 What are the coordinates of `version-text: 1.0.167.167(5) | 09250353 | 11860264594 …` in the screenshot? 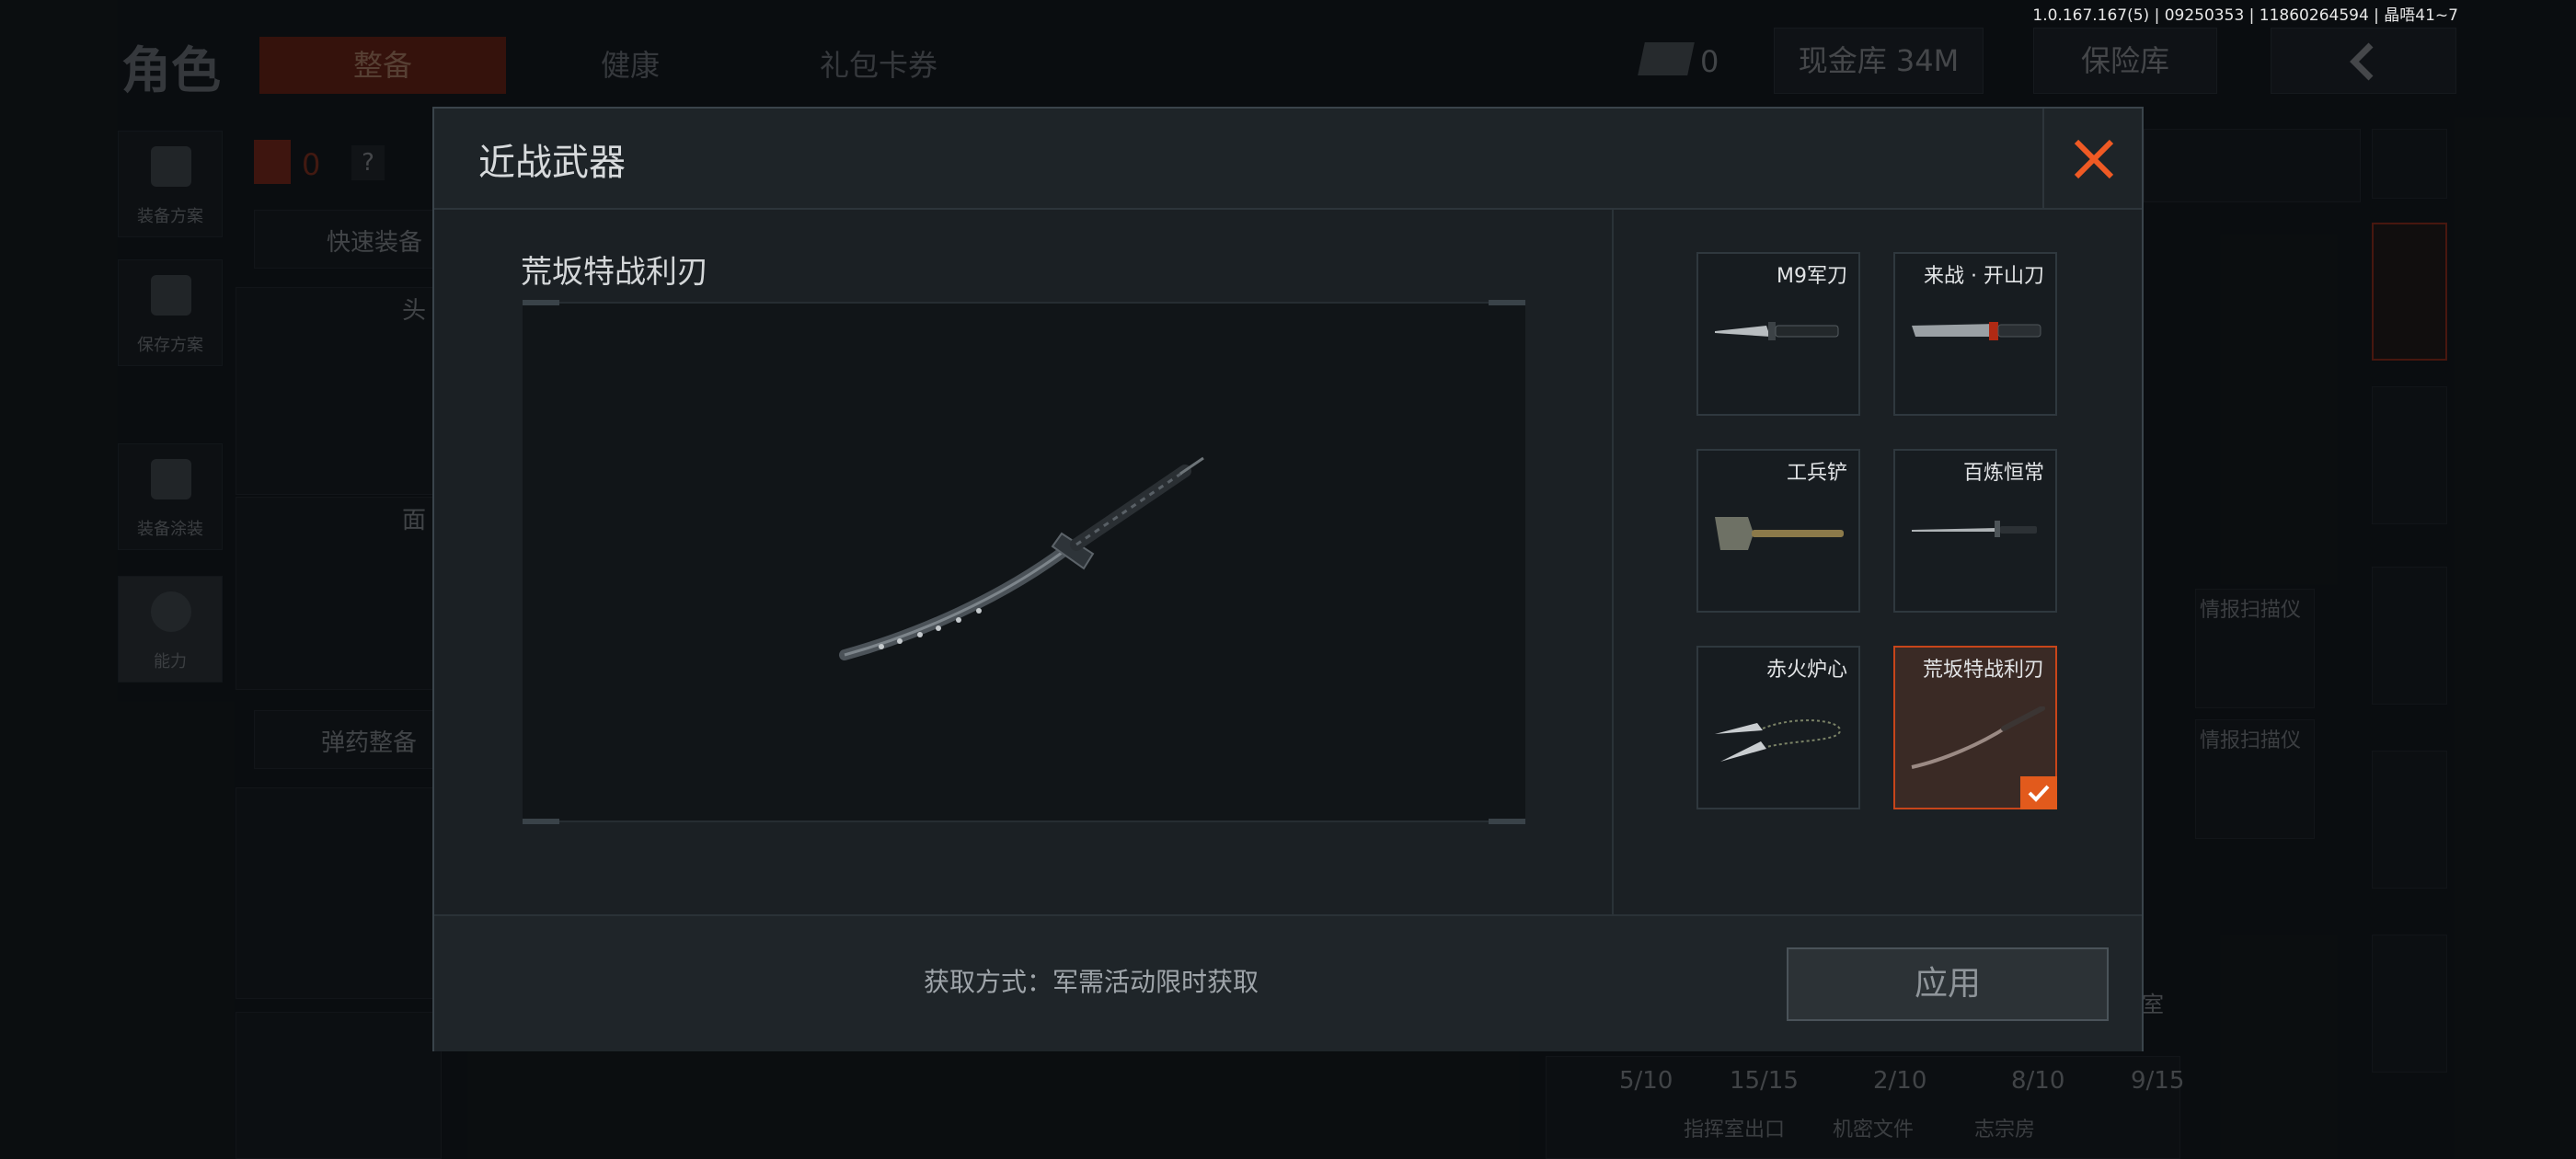 It's located at (2245, 15).